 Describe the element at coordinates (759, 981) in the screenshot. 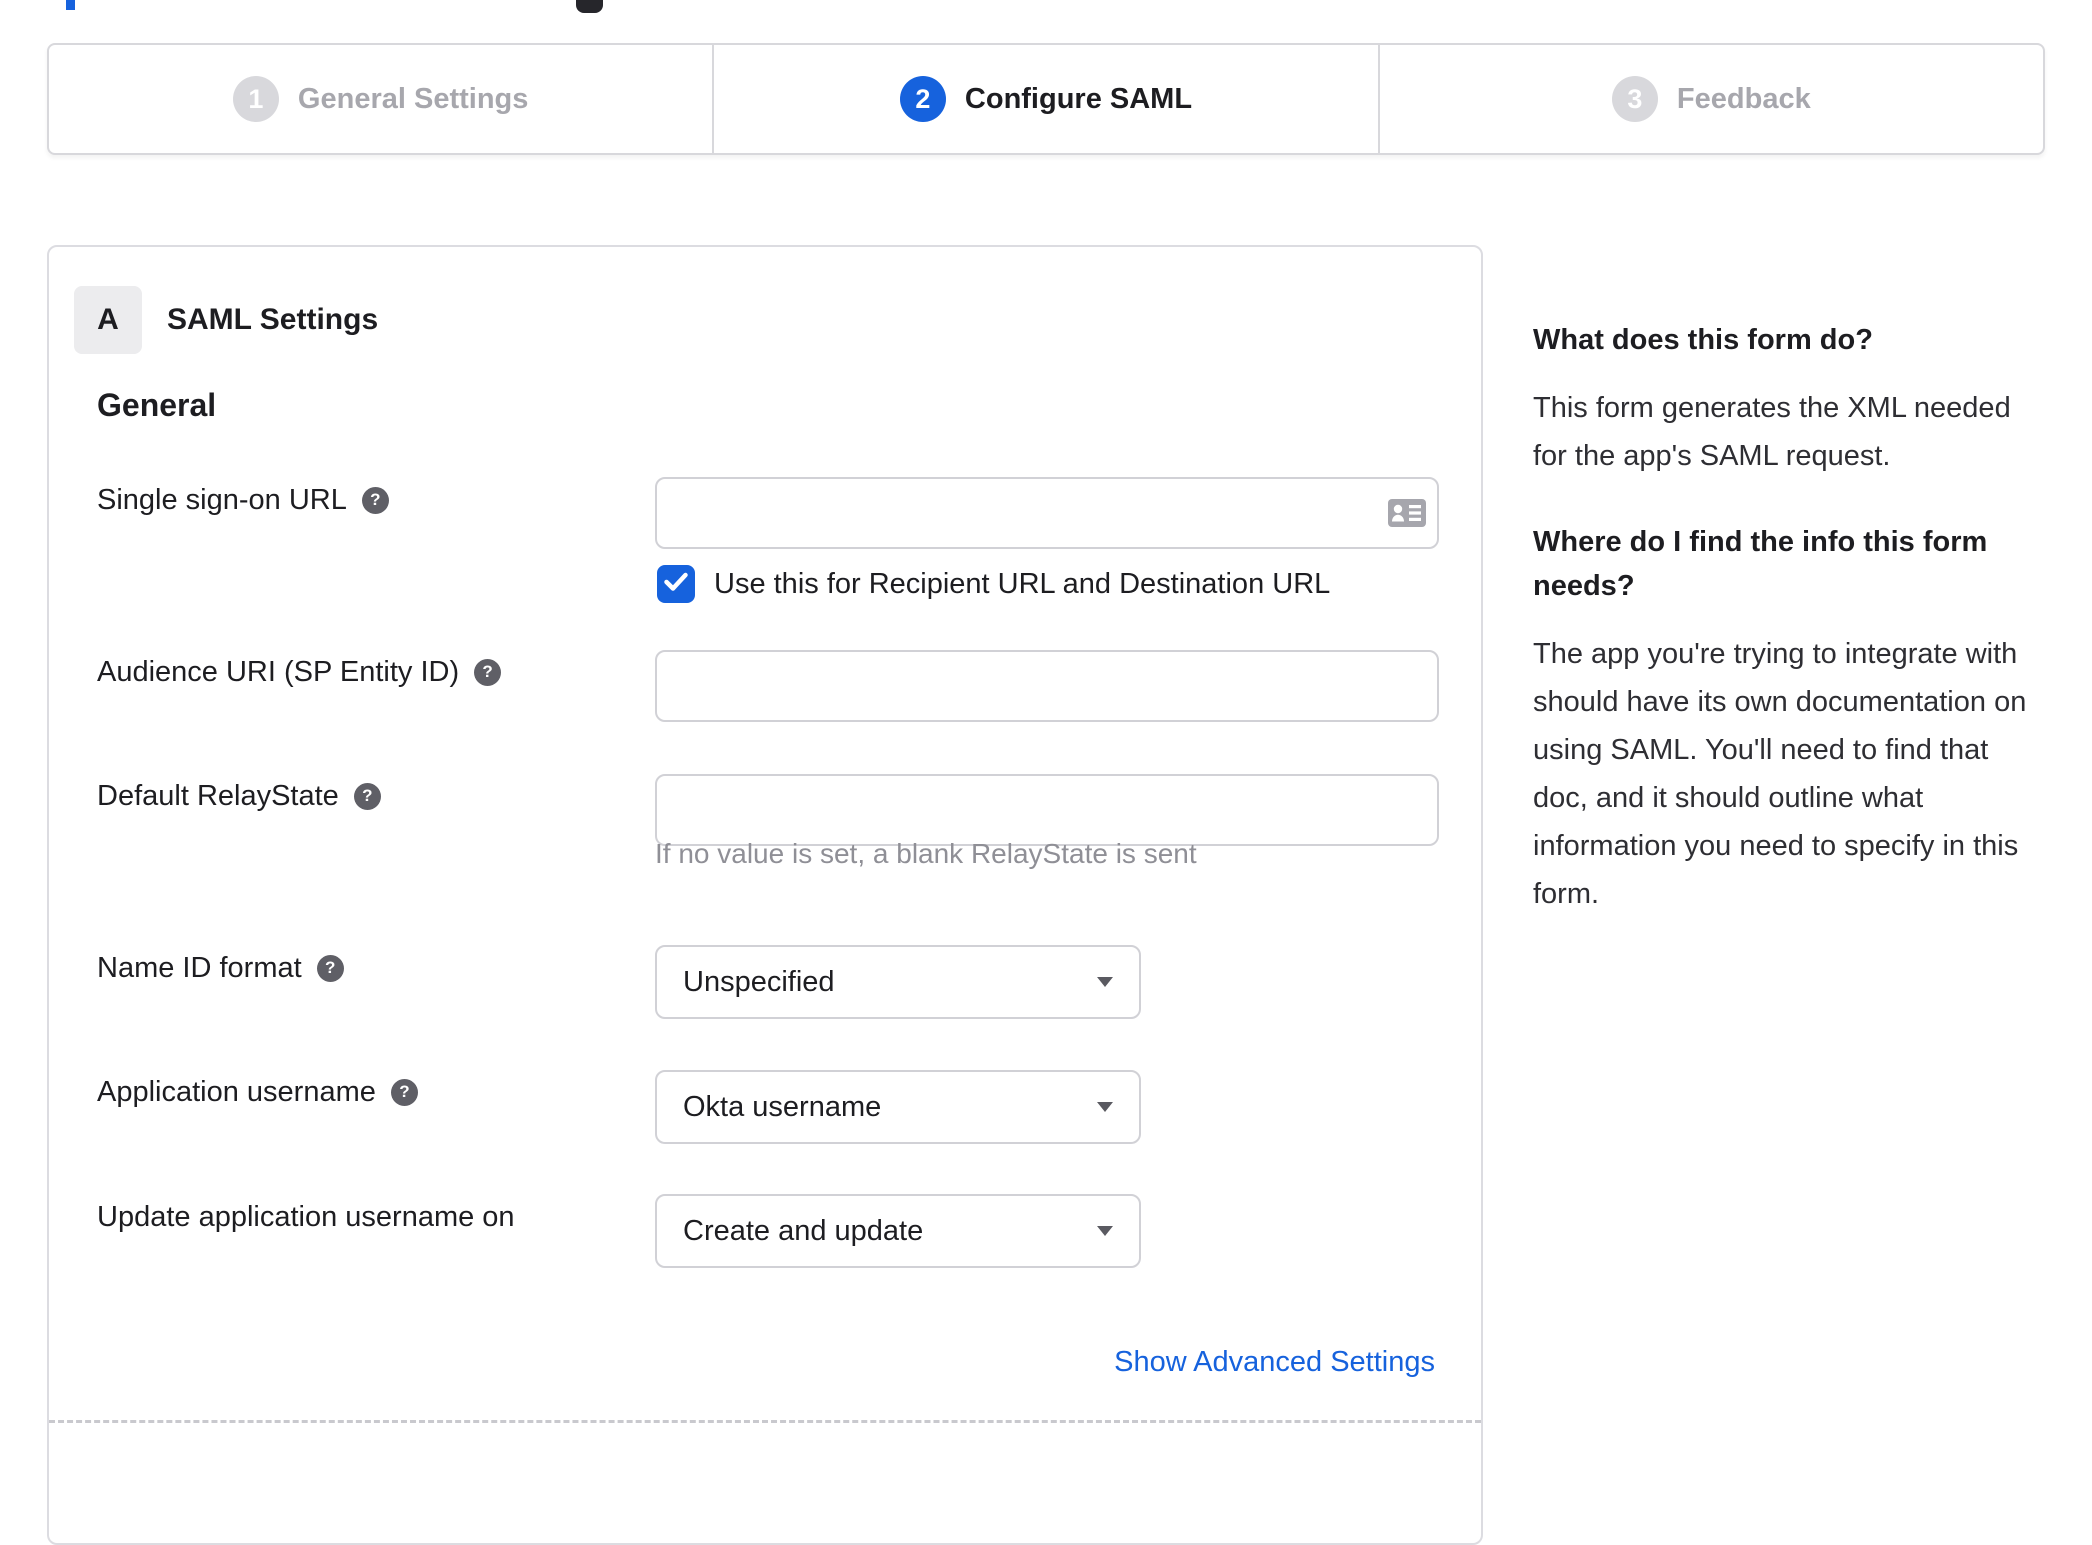

I see `name-id-format-value: Unspecified` at that location.